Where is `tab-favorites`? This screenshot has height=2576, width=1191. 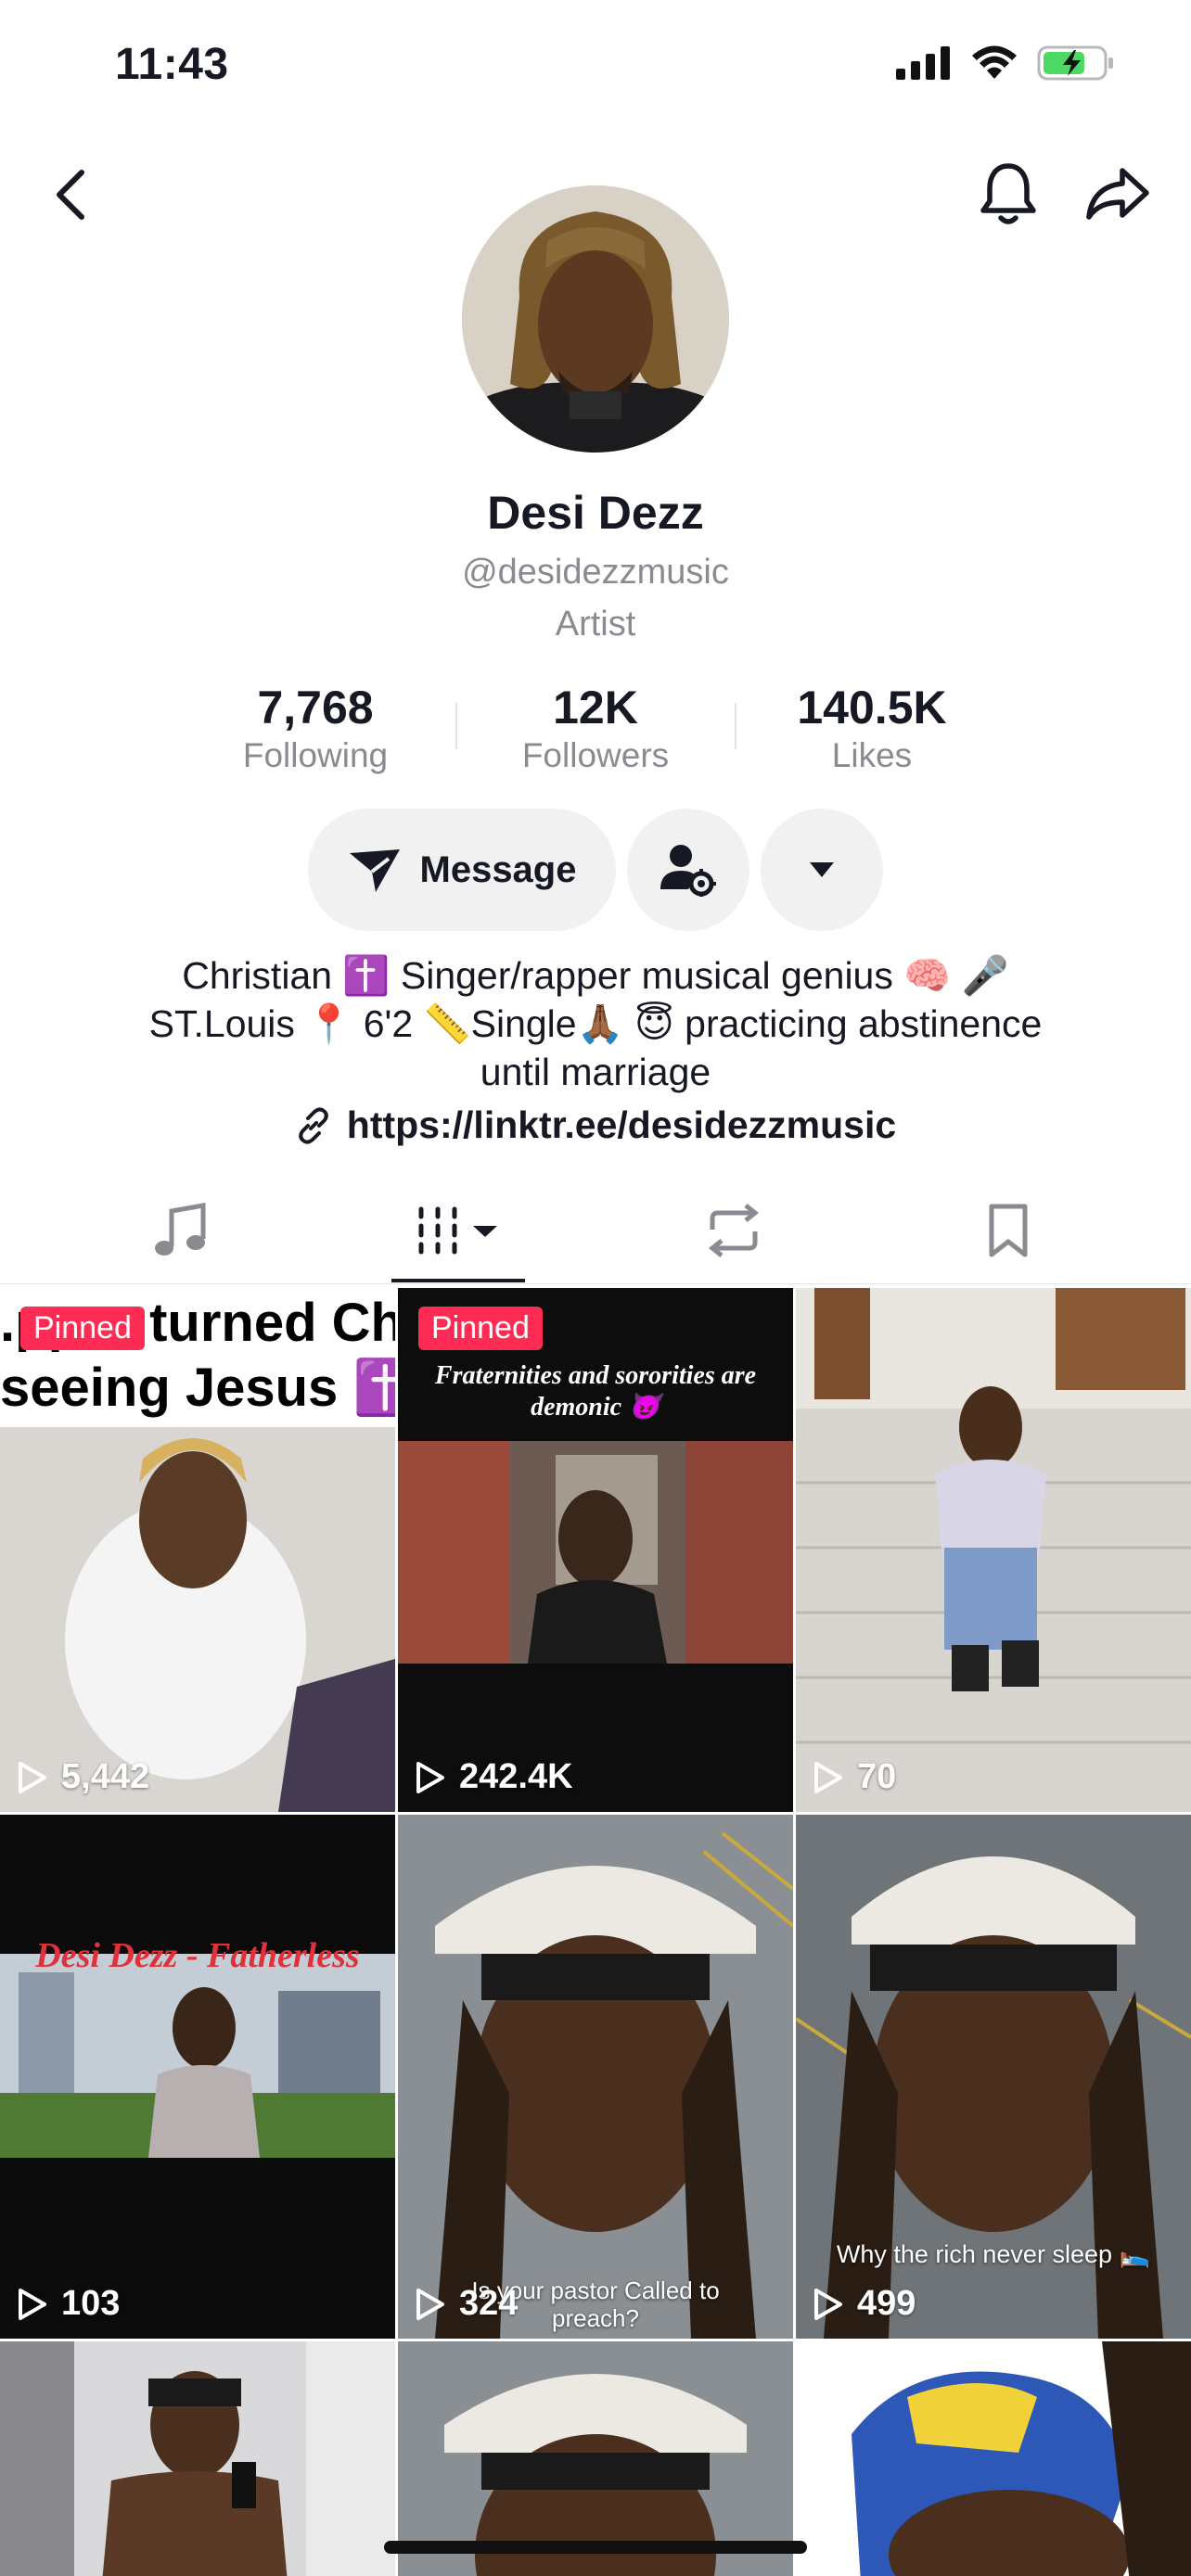
tab-favorites is located at coordinates (1008, 1230).